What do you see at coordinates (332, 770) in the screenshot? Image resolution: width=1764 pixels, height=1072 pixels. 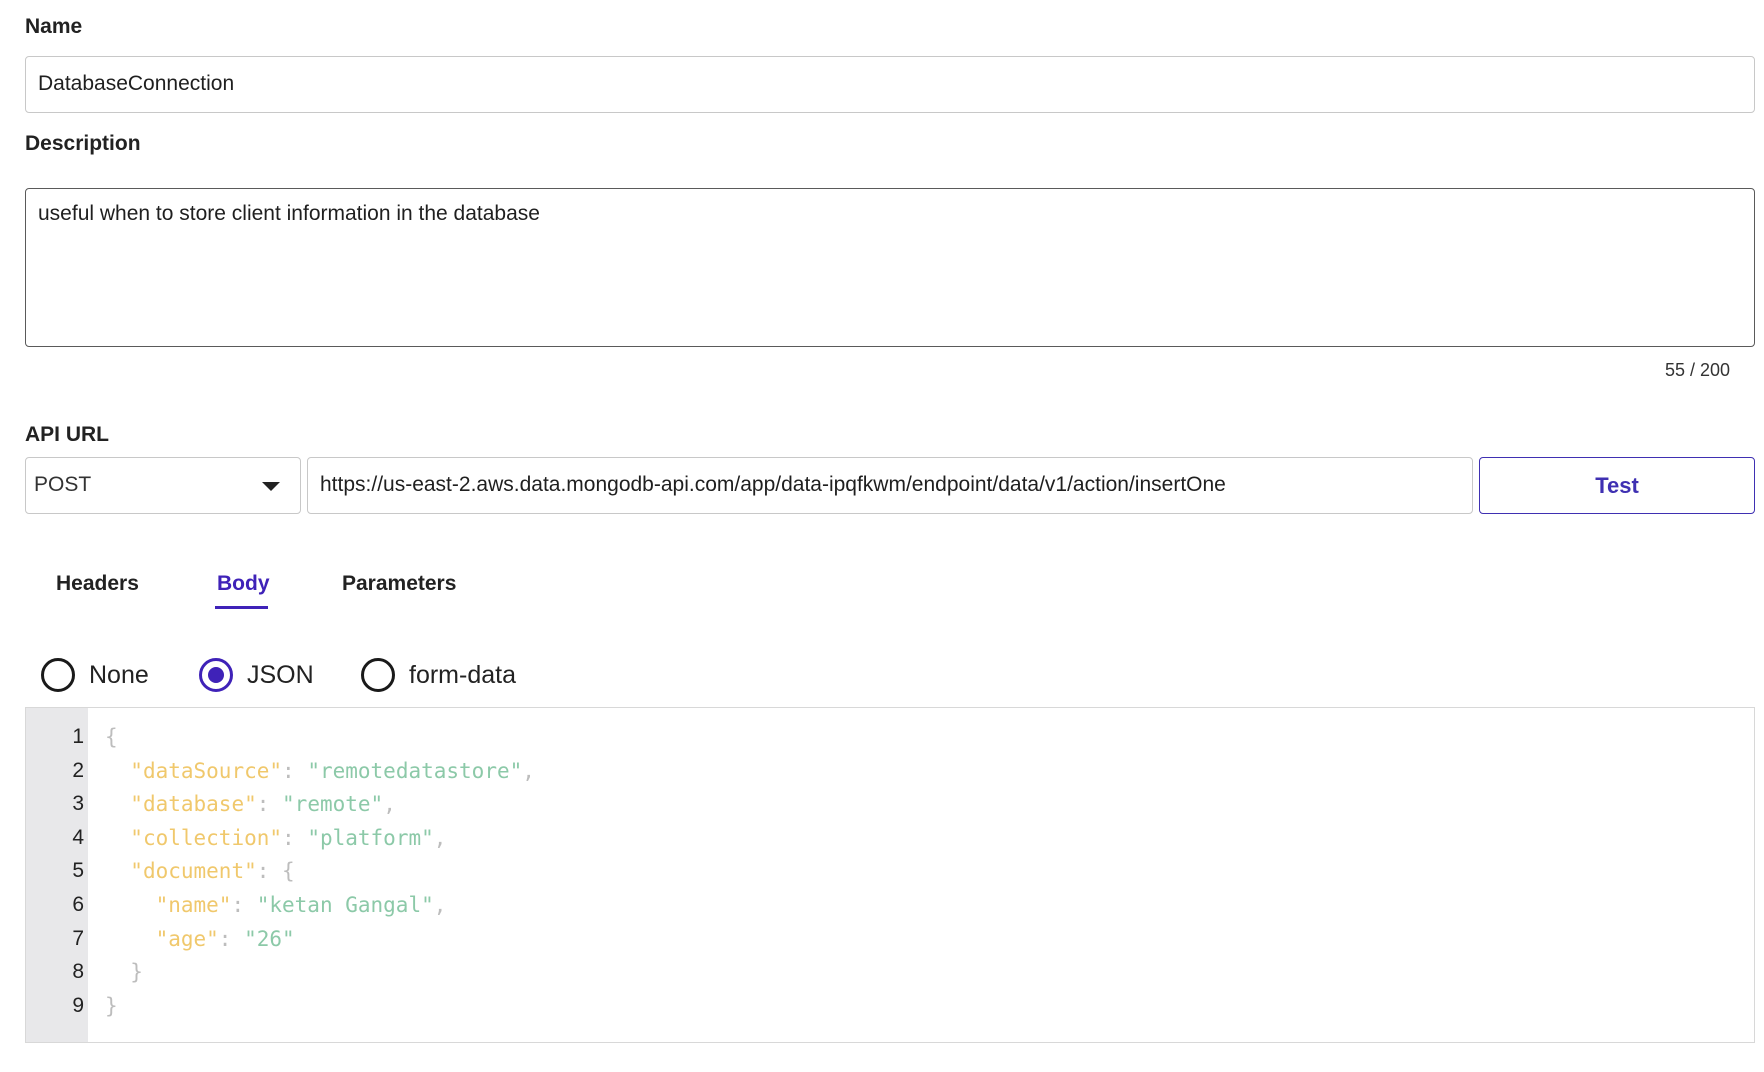 I see `code-line: "dataSource": "remotedatastore",` at bounding box center [332, 770].